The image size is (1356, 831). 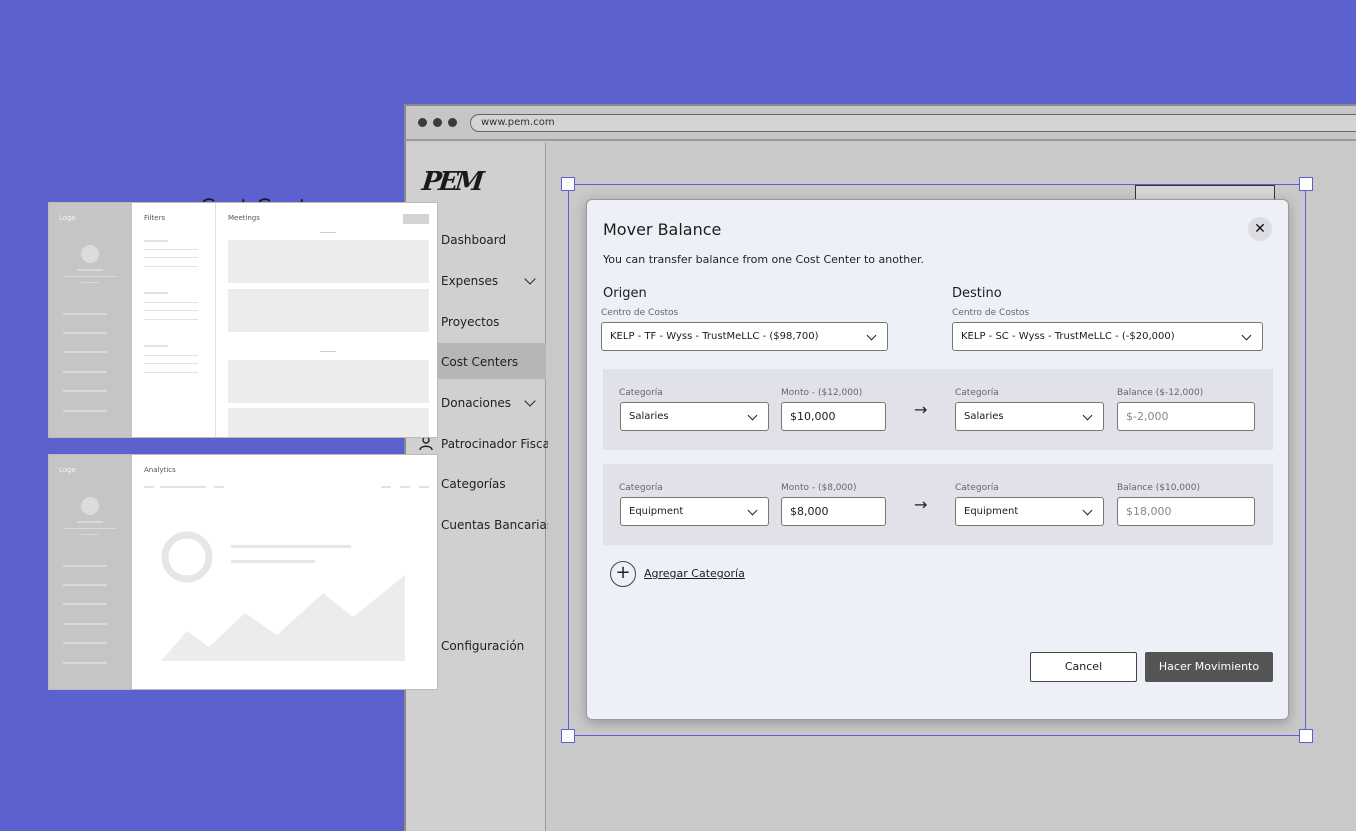 What do you see at coordinates (694, 511) in the screenshot?
I see `origin-category-select: Equipment` at bounding box center [694, 511].